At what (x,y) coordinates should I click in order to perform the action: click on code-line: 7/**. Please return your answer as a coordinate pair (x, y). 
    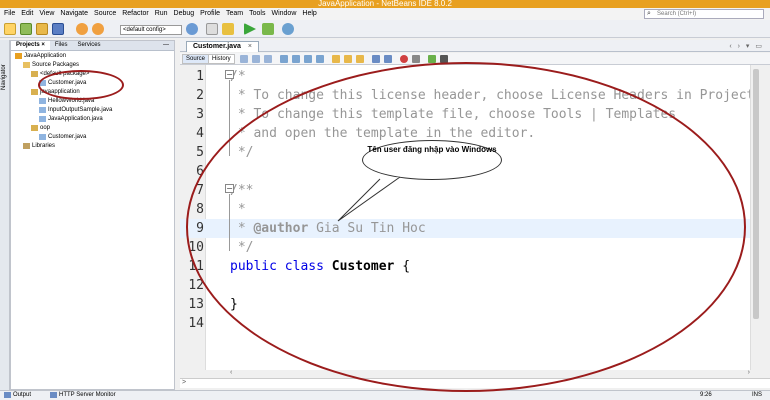
    Looking at the image, I should click on (465, 190).